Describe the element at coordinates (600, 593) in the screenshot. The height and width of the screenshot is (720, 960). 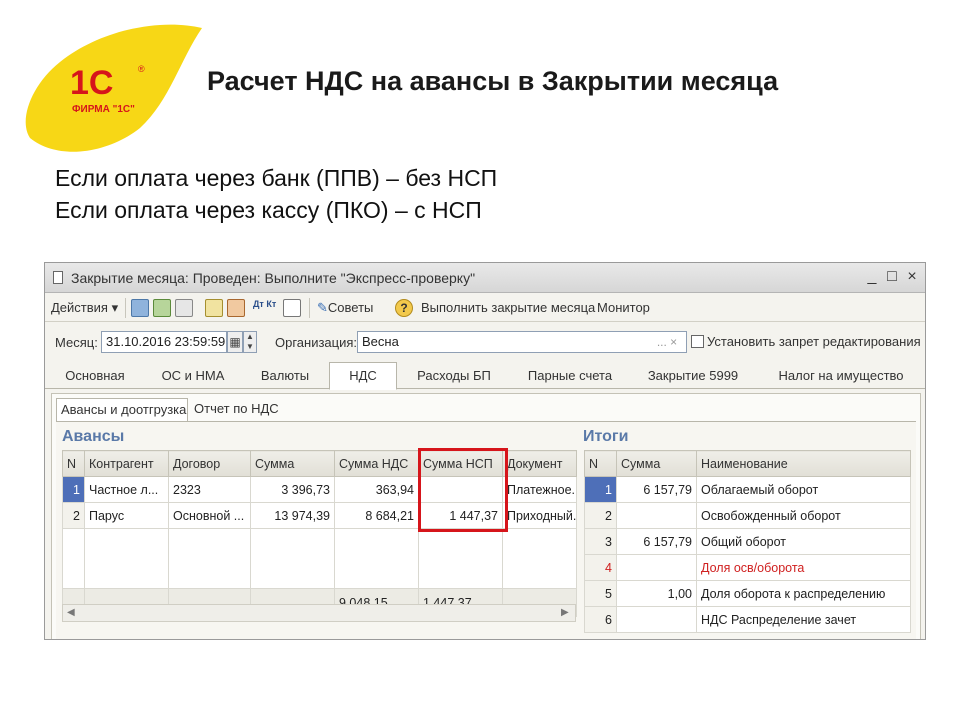
I see `row-number: 5` at that location.